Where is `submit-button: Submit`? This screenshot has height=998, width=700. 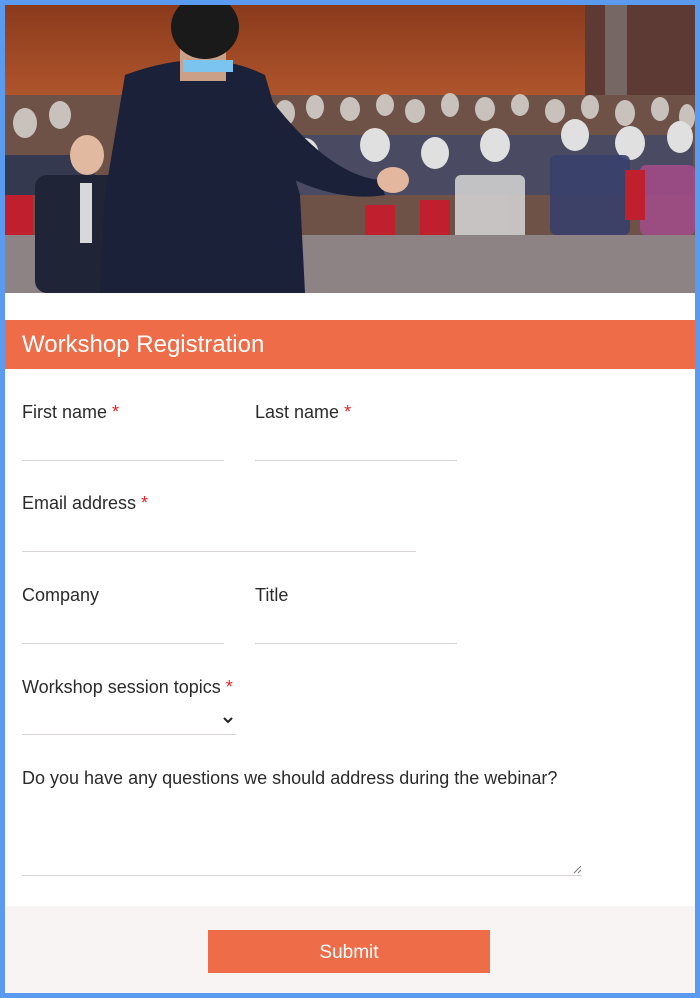
submit-button: Submit is located at coordinates (349, 951).